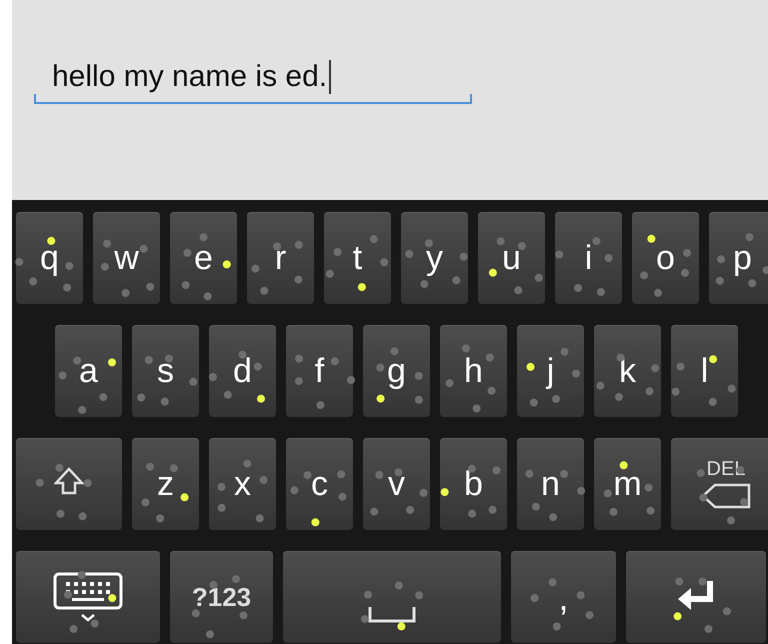  What do you see at coordinates (550, 484) in the screenshot?
I see `letter-key: n` at bounding box center [550, 484].